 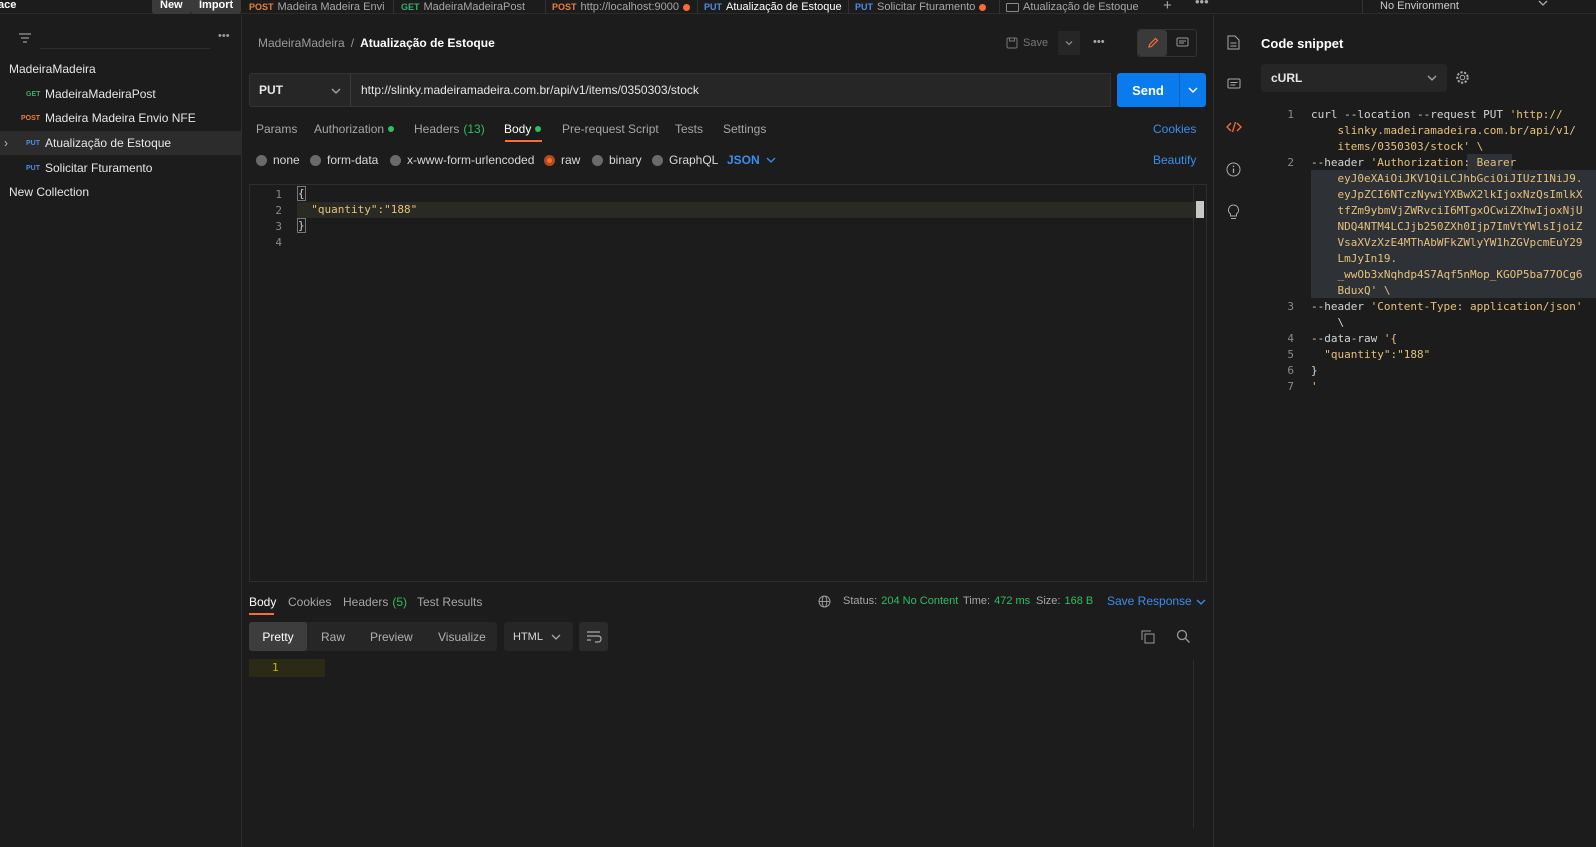 I want to click on tab-authorization: Authorization, so click(x=354, y=129).